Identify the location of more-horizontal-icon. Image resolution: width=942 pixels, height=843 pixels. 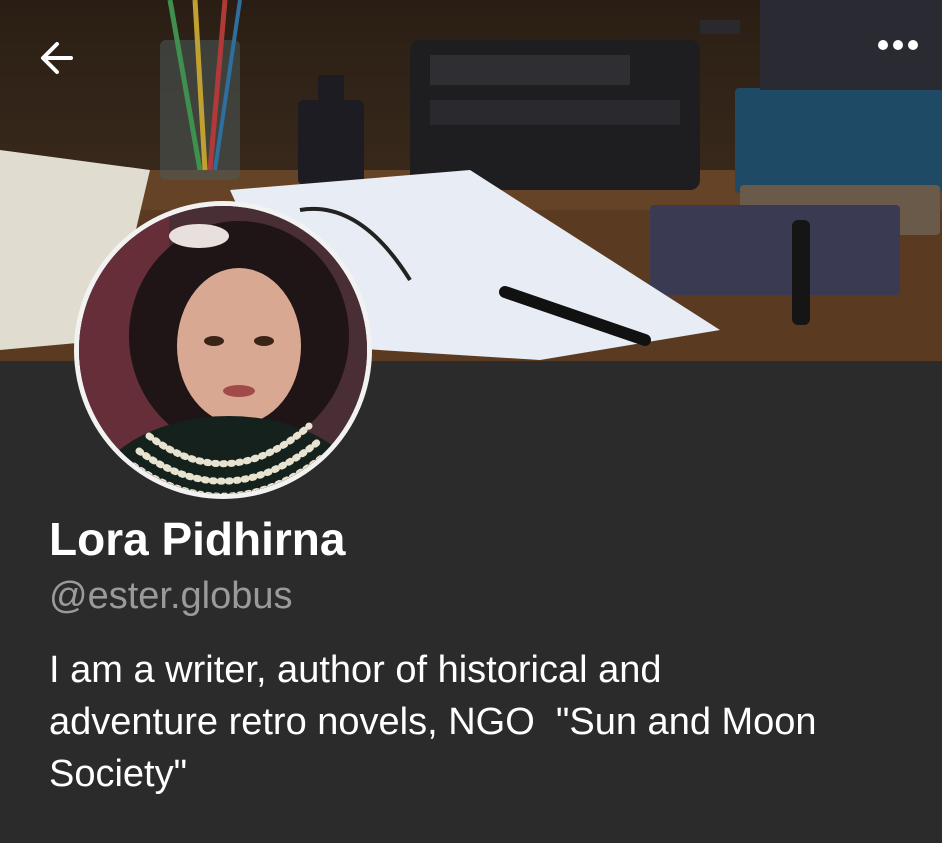
(898, 45).